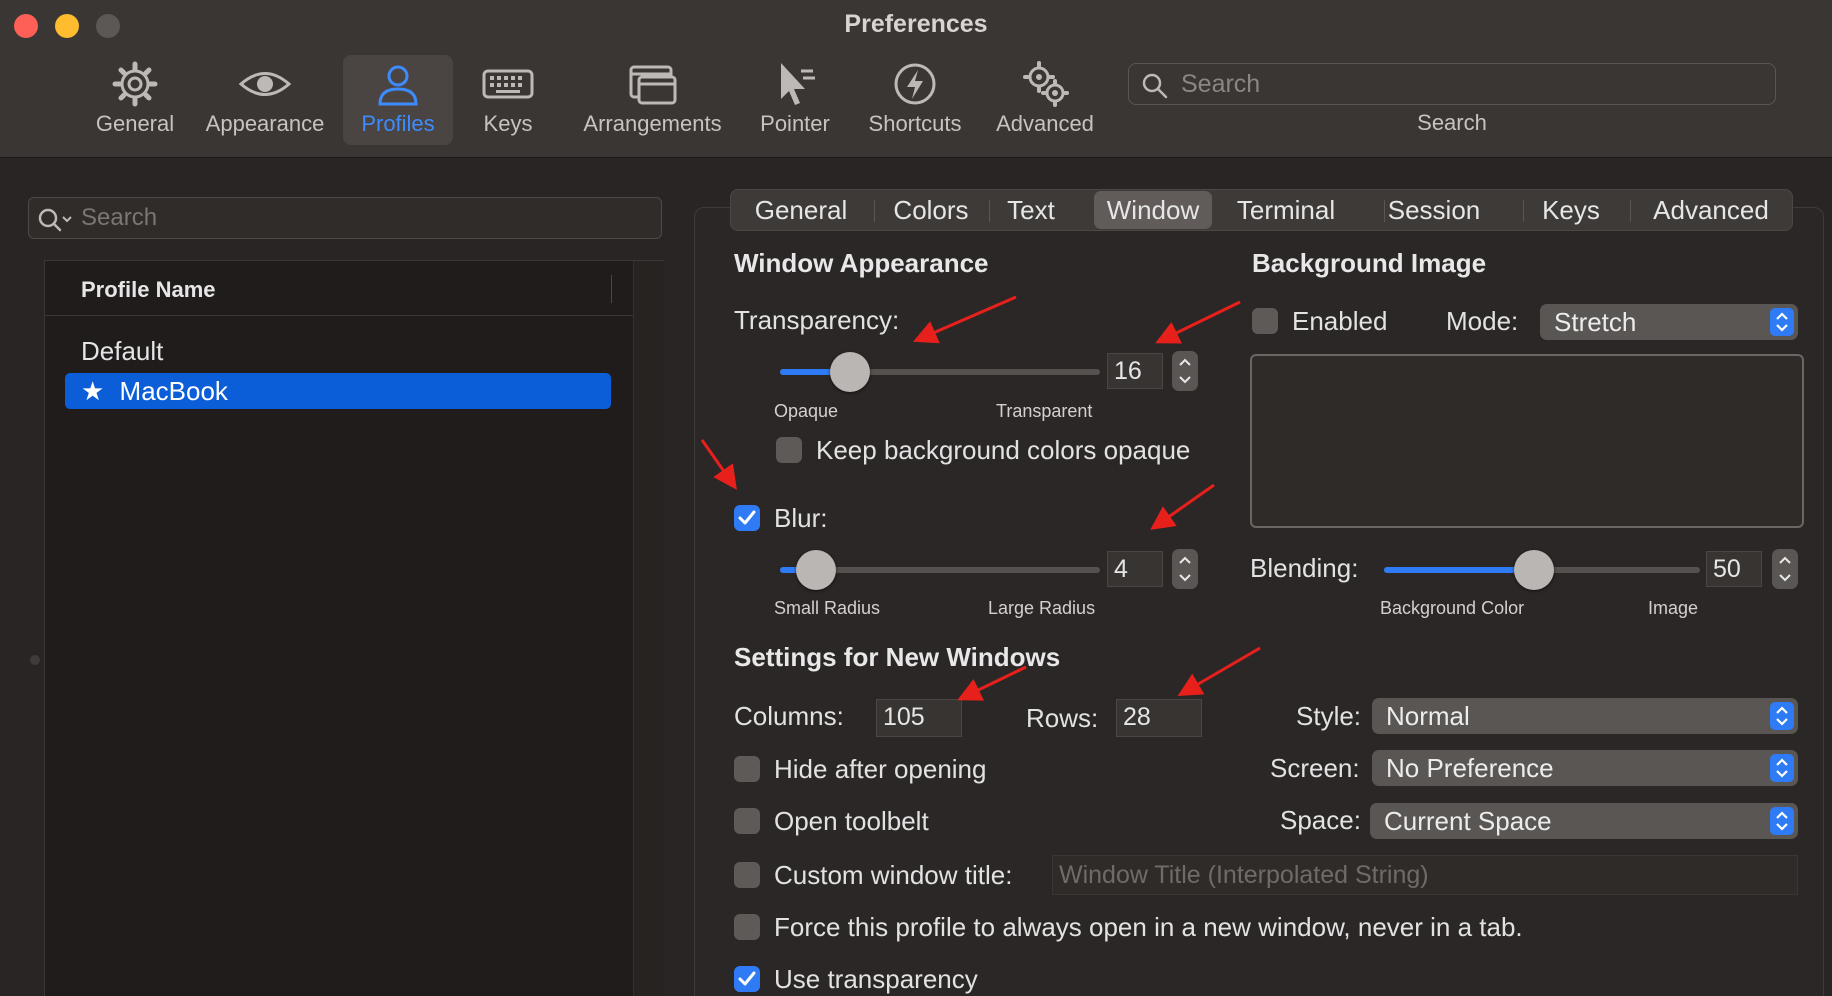 Image resolution: width=1832 pixels, height=996 pixels. What do you see at coordinates (611, 289) in the screenshot?
I see `column-divider` at bounding box center [611, 289].